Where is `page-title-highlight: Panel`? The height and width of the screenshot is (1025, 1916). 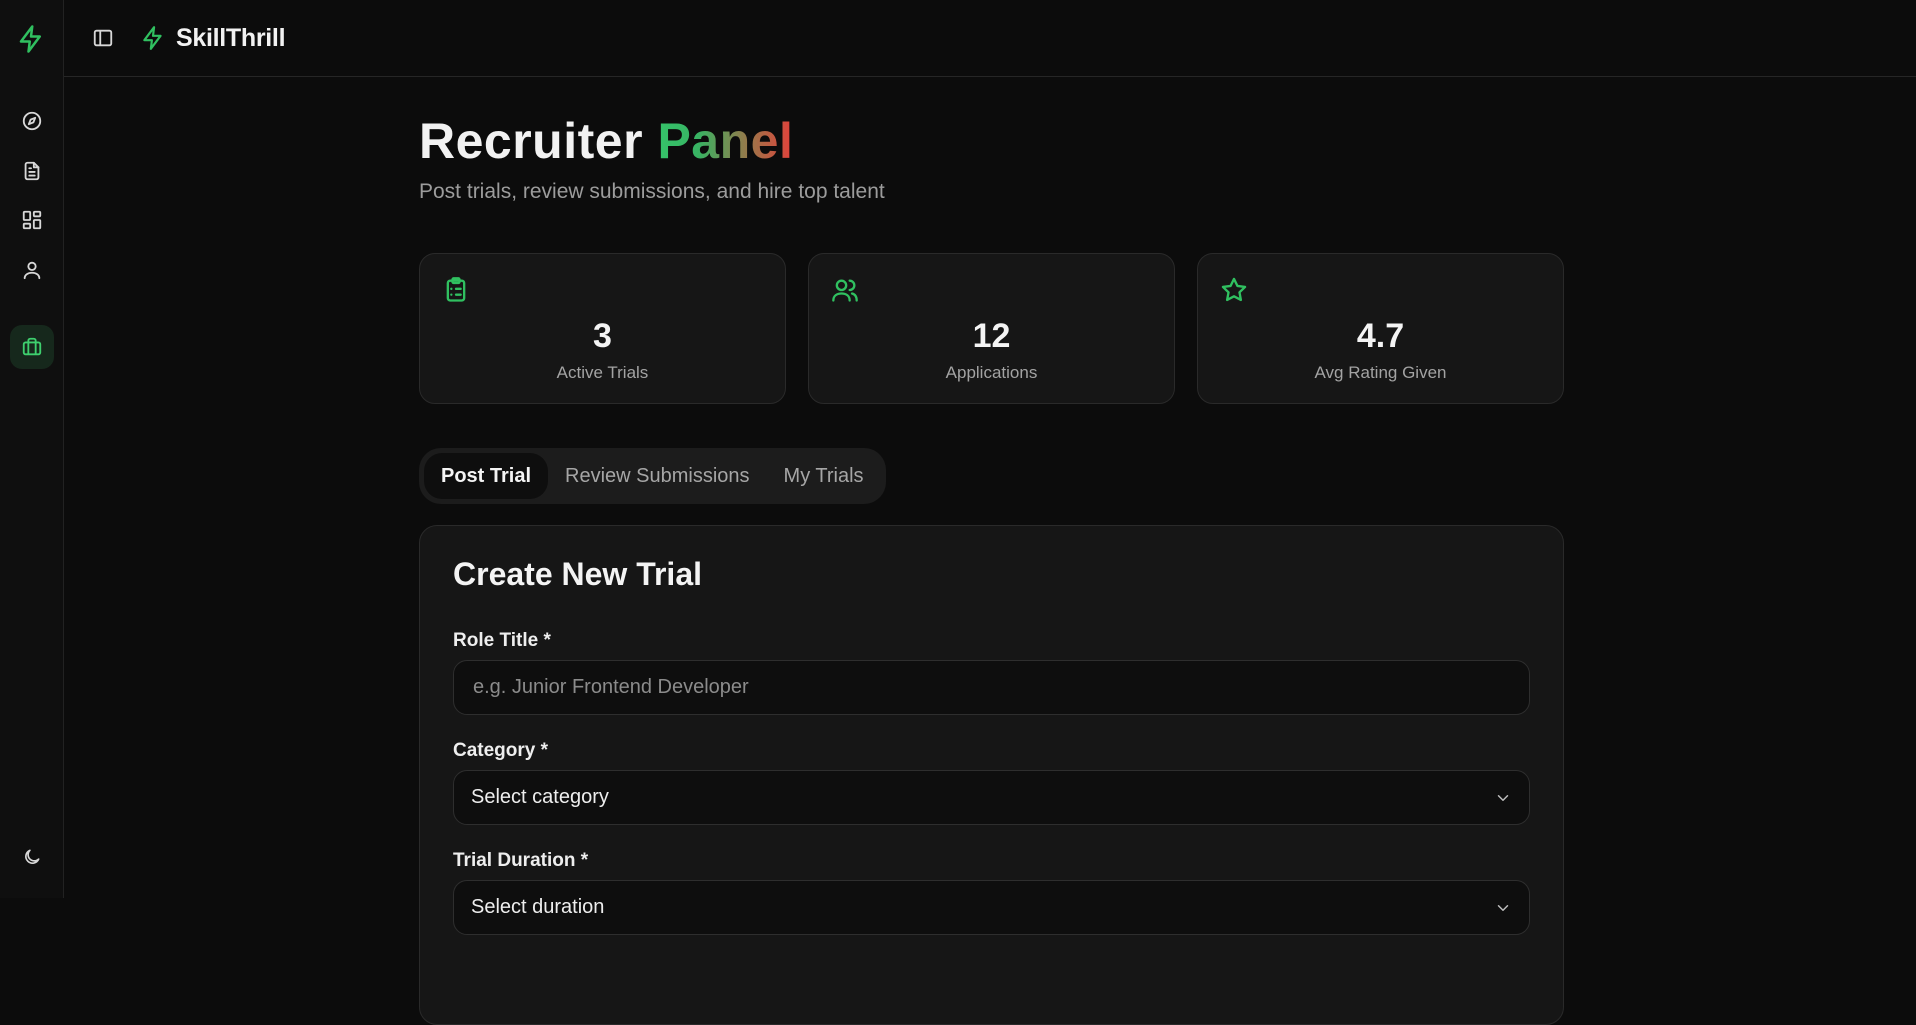 page-title-highlight: Panel is located at coordinates (725, 141).